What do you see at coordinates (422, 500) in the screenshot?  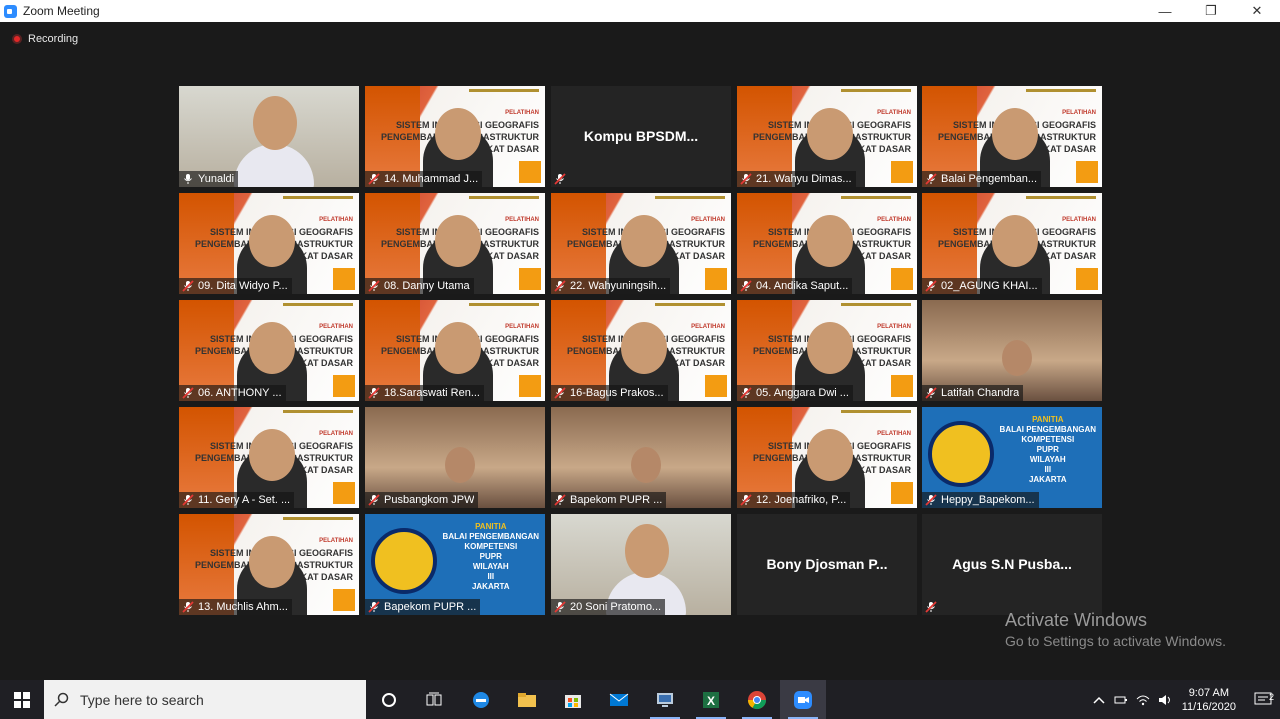 I see `participant-label: Pusbangkom JPW` at bounding box center [422, 500].